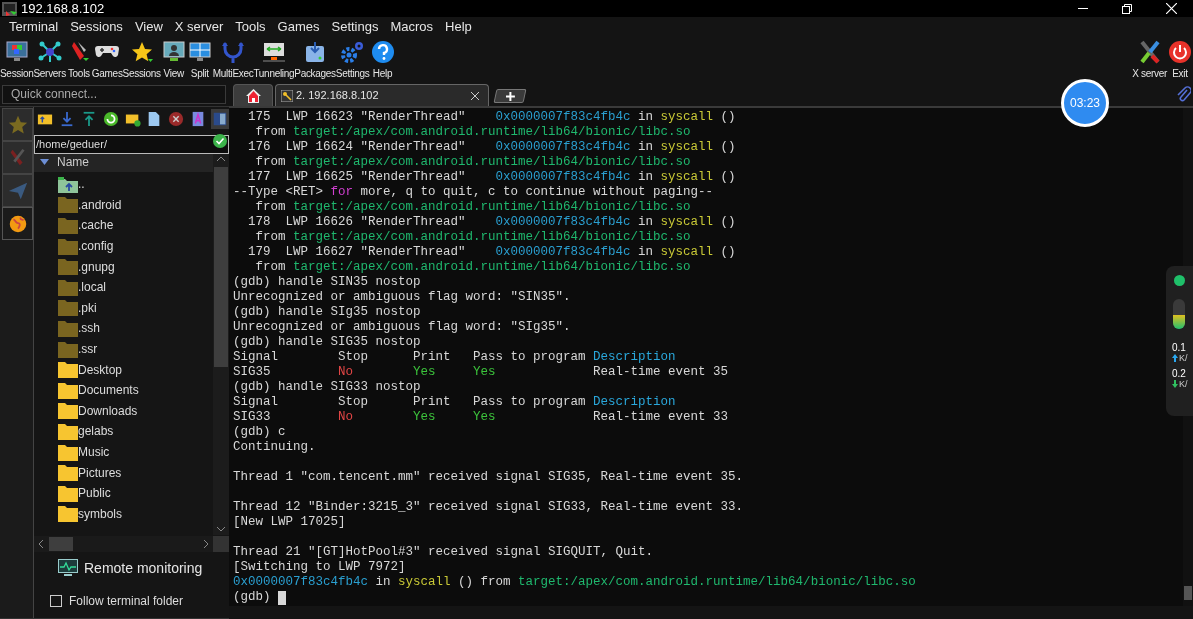 This screenshot has height=619, width=1193. Describe the element at coordinates (9, 8) in the screenshot. I see `app-icon` at that location.